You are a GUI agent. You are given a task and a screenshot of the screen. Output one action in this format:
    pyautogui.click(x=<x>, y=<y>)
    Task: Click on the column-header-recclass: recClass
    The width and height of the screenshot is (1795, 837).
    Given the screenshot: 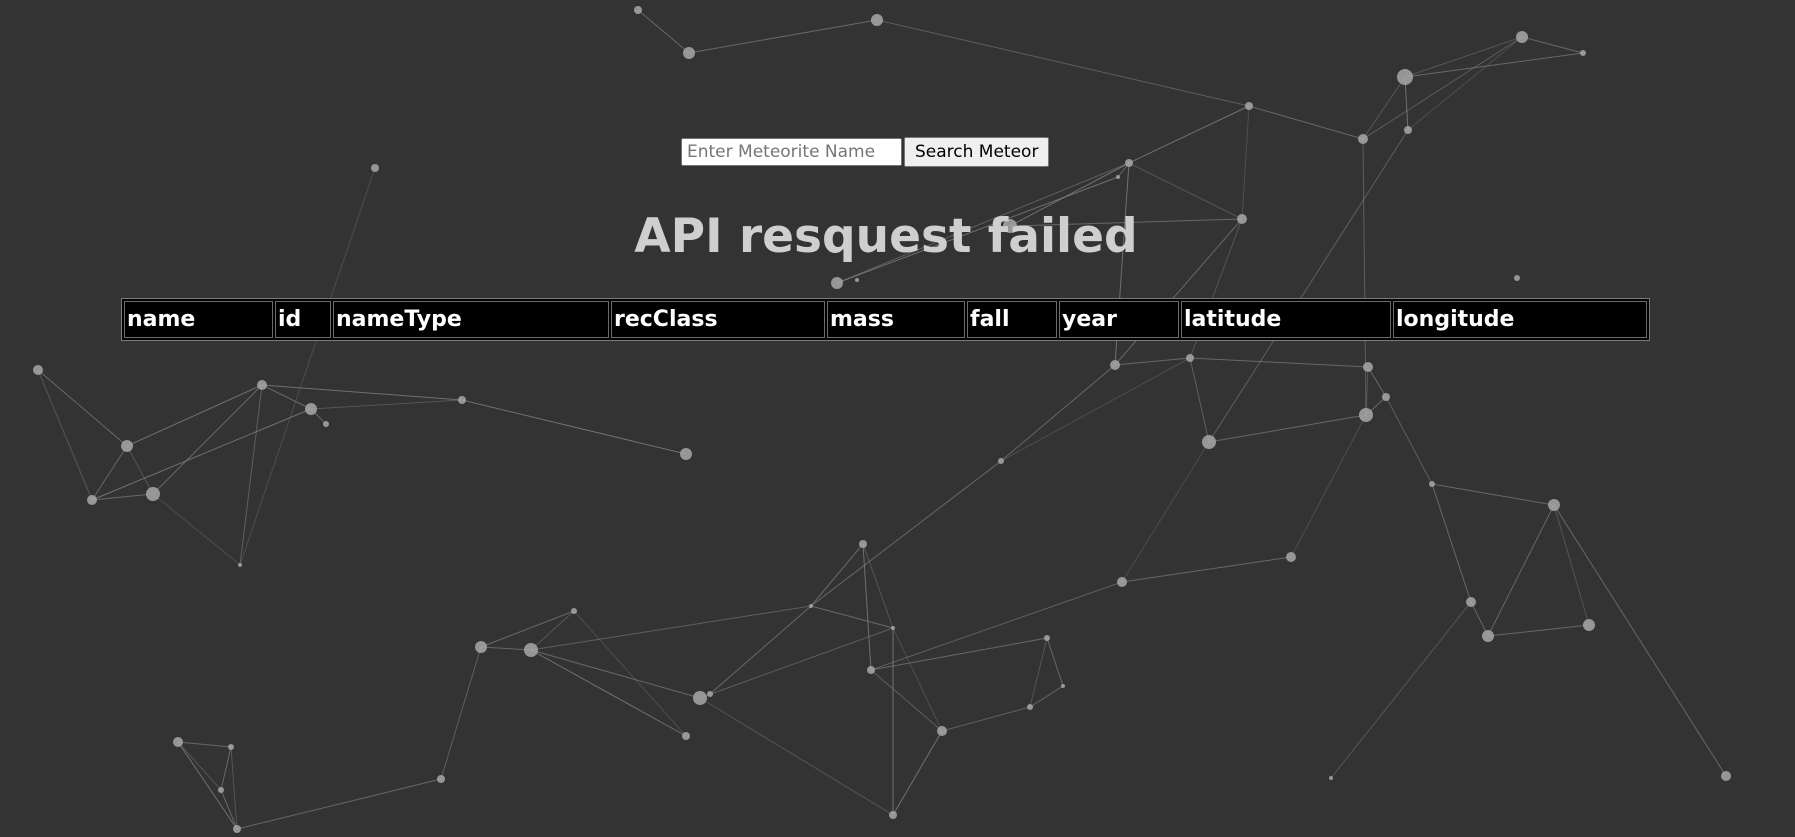 What is the action you would take?
    pyautogui.click(x=718, y=319)
    